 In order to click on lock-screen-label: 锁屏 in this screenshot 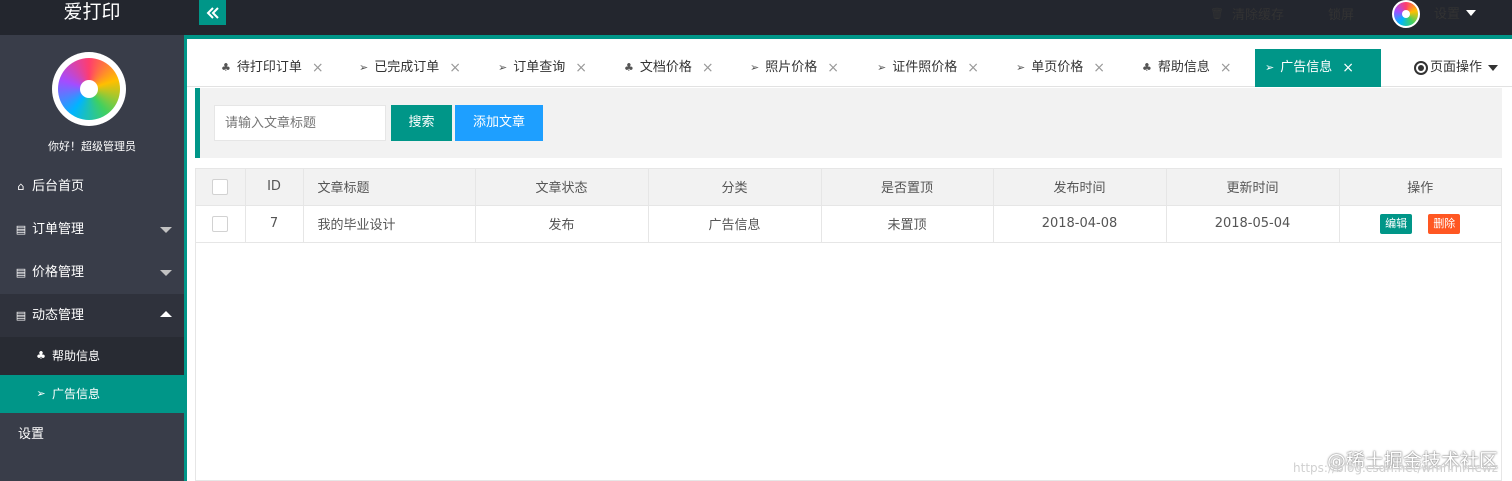, I will do `click(1340, 15)`.